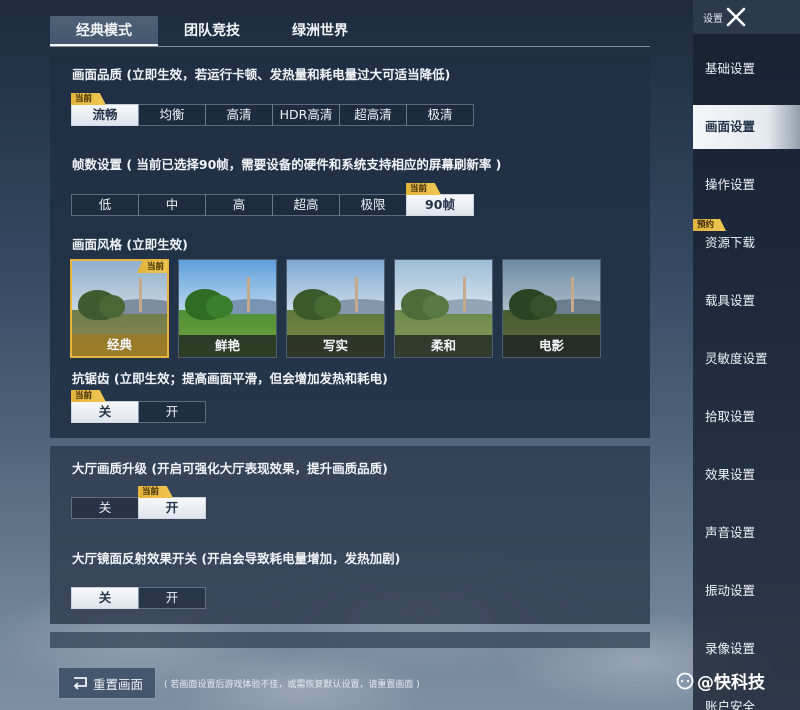 The width and height of the screenshot is (800, 710). What do you see at coordinates (335, 308) in the screenshot?
I see `style-option-realistic: 写实` at bounding box center [335, 308].